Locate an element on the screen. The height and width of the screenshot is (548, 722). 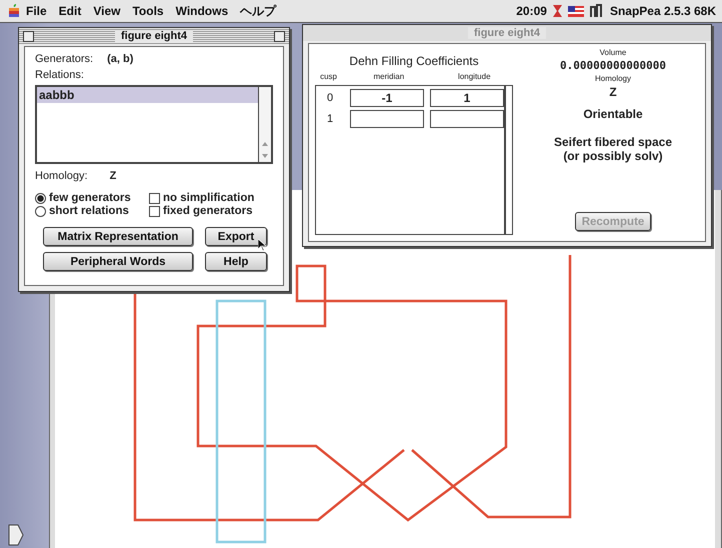
dialog-button: Help is located at coordinates (236, 261).